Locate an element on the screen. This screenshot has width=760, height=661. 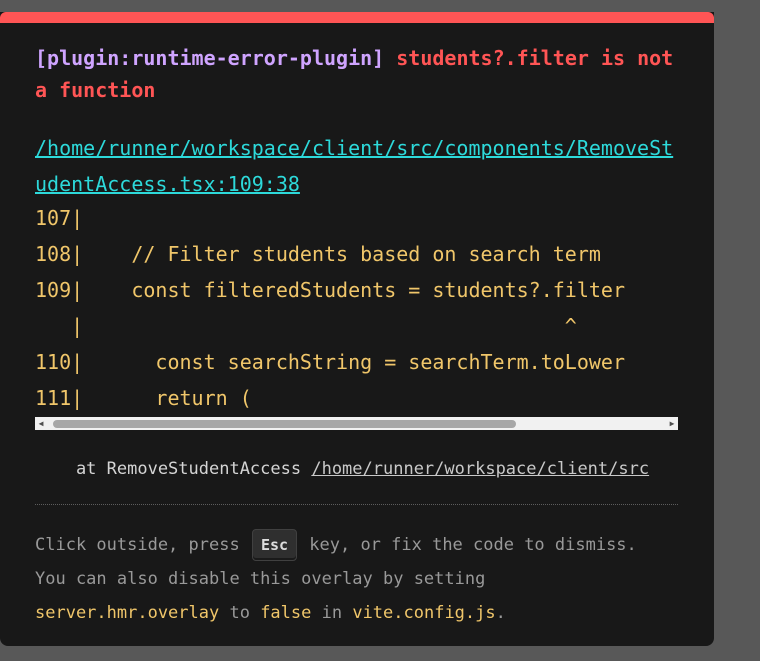
tip-text: . is located at coordinates (500, 613).